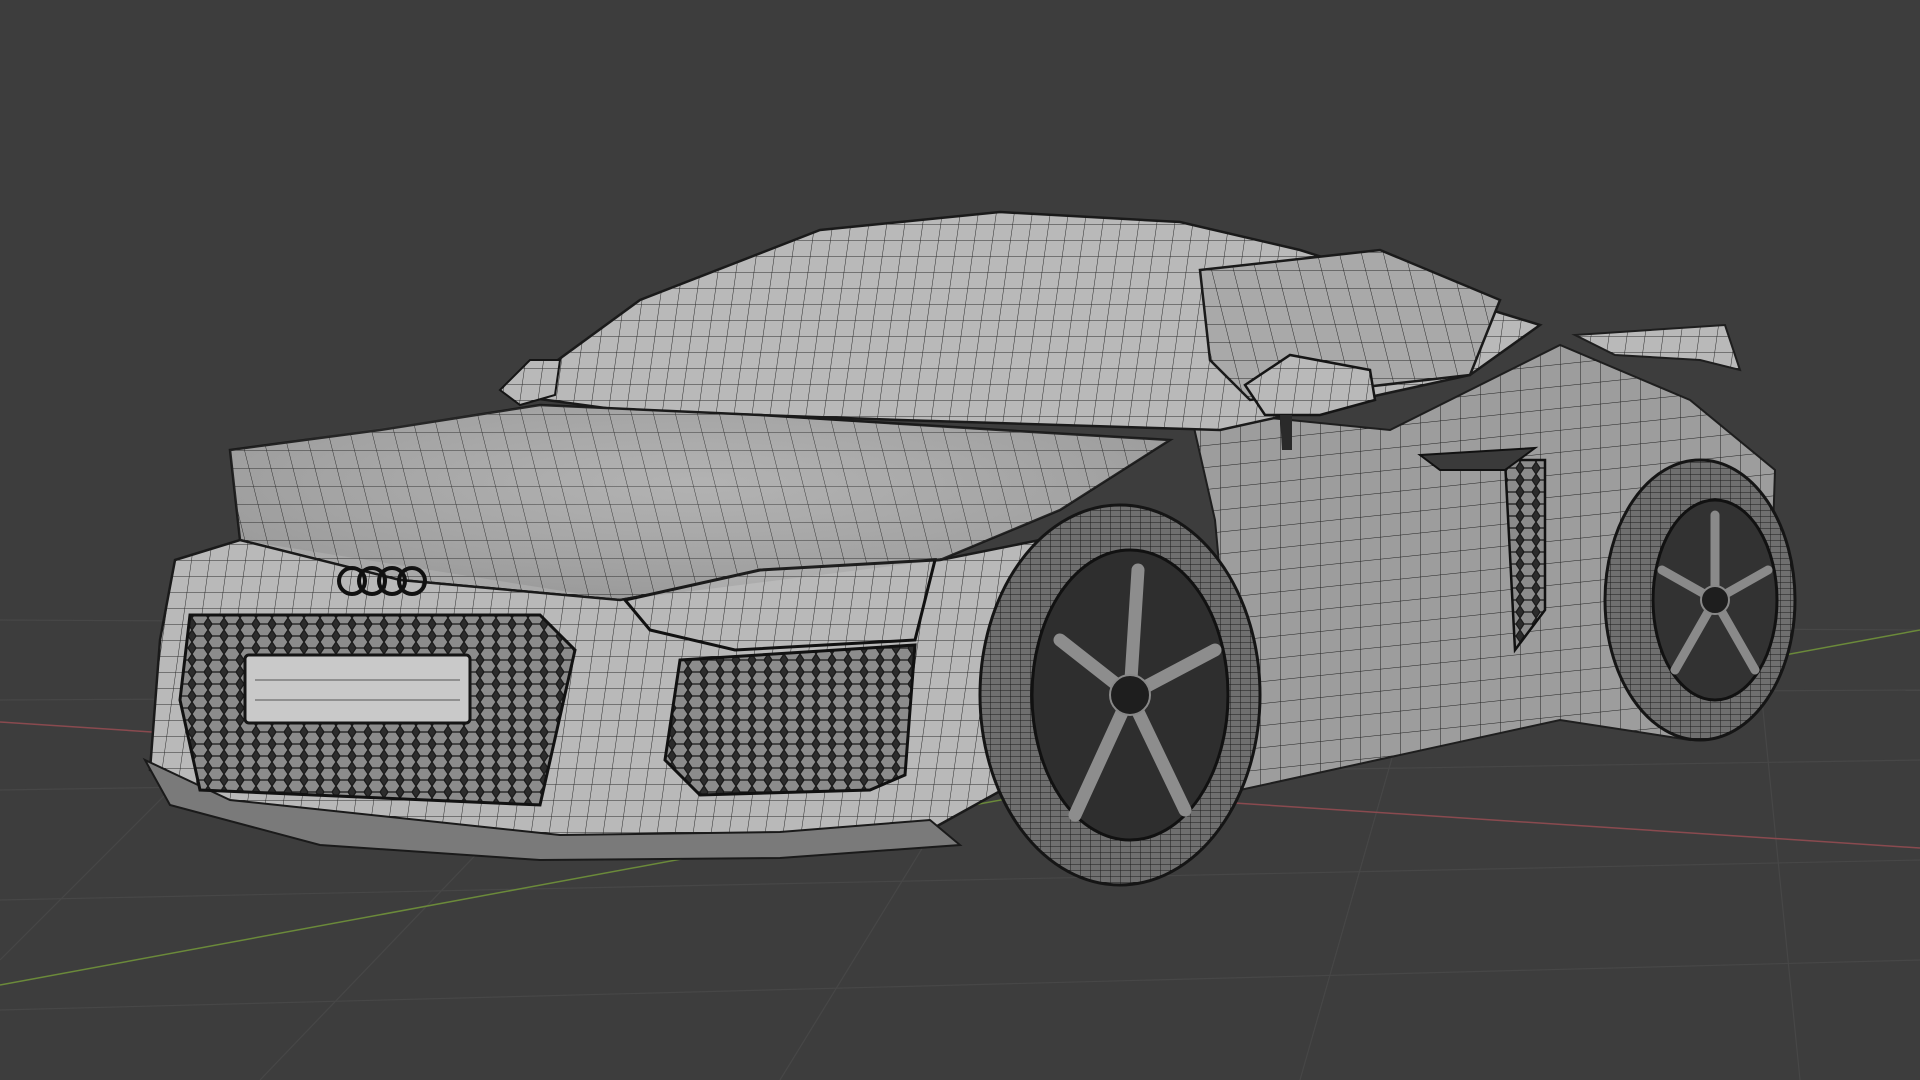  Describe the element at coordinates (357, 689) in the screenshot. I see `license-plate` at that location.